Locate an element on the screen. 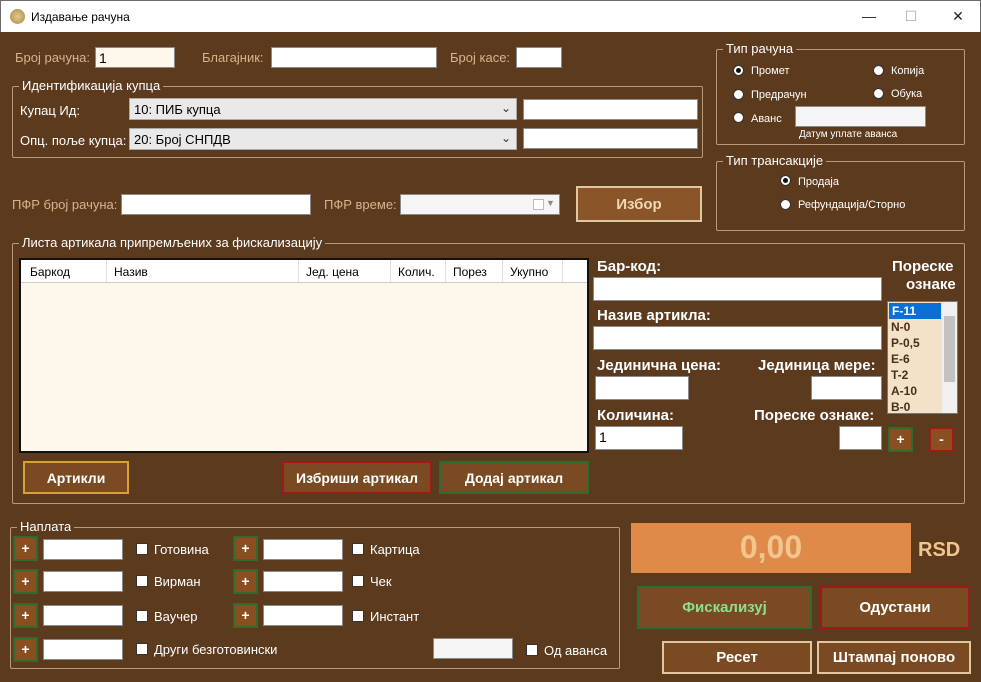  buyer-optional-select: 20: Број СНПДВ ⌄ is located at coordinates (323, 139).